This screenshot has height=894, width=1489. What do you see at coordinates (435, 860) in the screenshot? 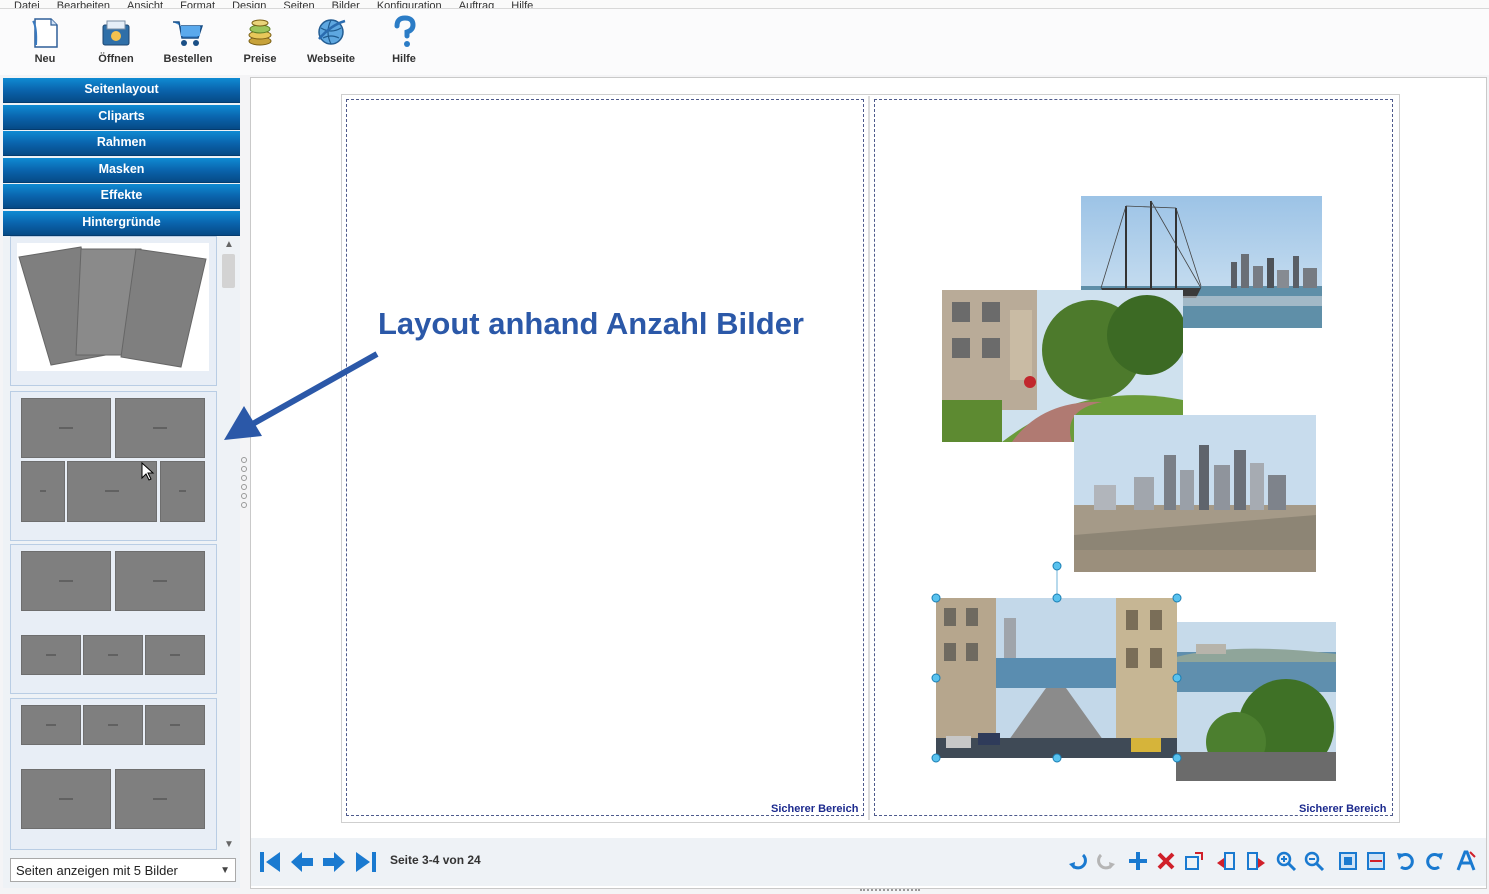
I see `page-indicator: Seite 3-4 von 24` at bounding box center [435, 860].